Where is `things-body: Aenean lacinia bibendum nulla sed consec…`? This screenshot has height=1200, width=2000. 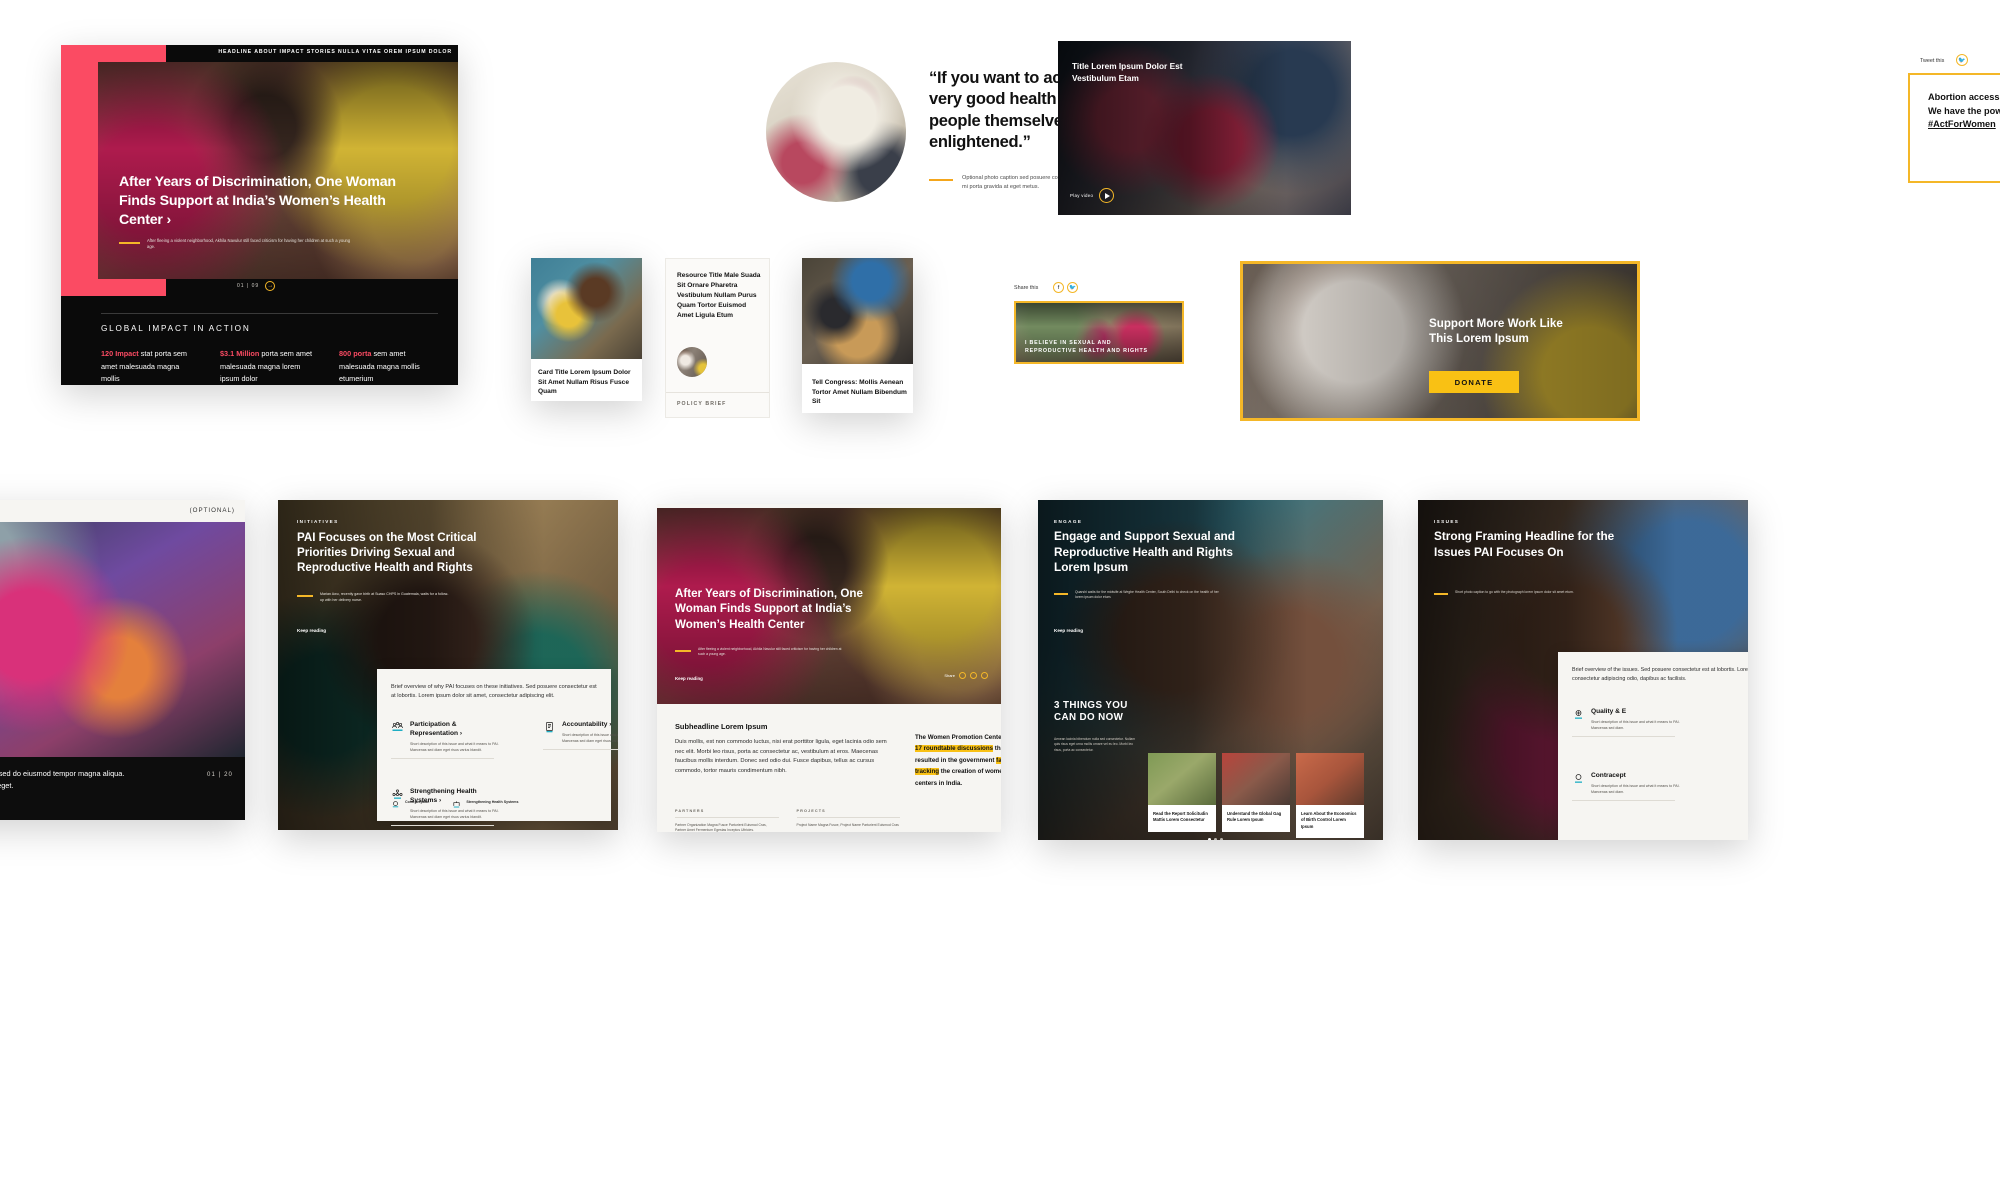
things-body: Aenean lacinia bibendum nulla sed consec… is located at coordinates (1095, 744).